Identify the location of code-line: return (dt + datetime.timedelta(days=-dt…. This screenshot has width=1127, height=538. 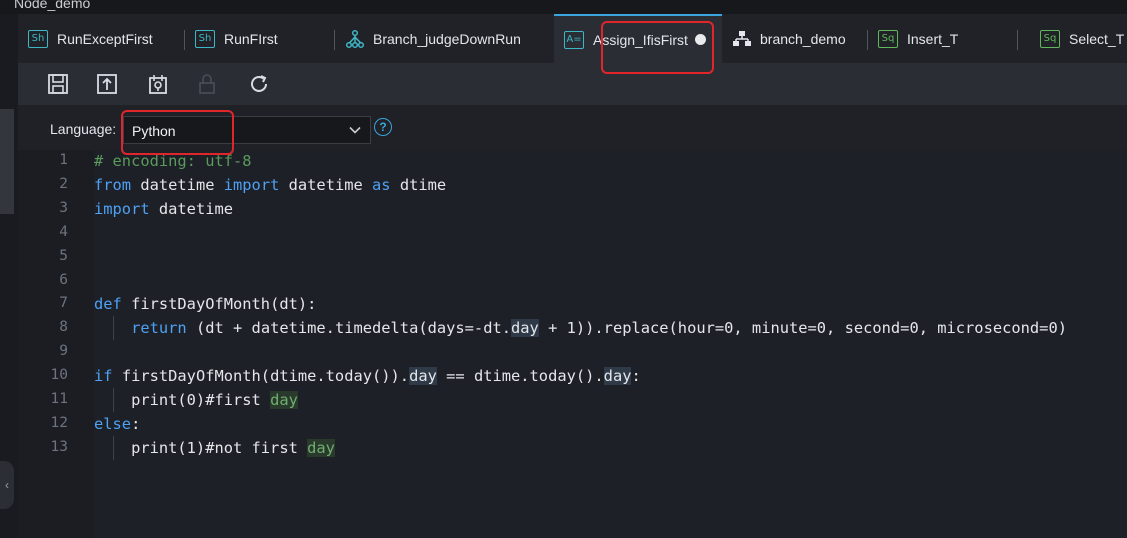
(580, 328).